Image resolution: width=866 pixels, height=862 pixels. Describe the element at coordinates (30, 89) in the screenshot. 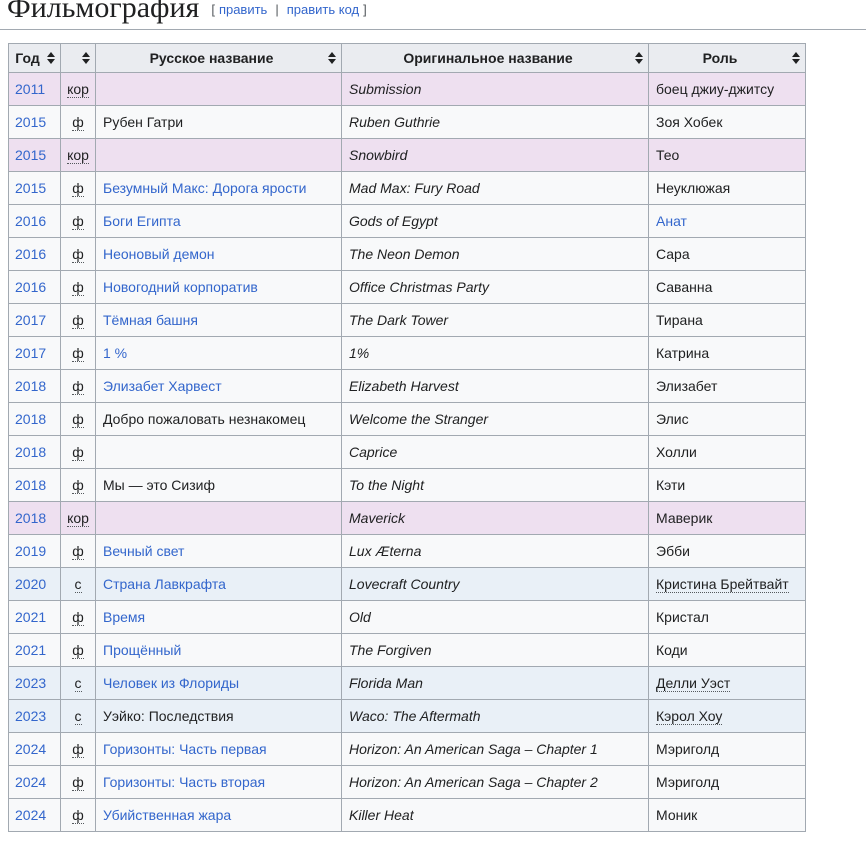

I see `year-link: 2011` at that location.